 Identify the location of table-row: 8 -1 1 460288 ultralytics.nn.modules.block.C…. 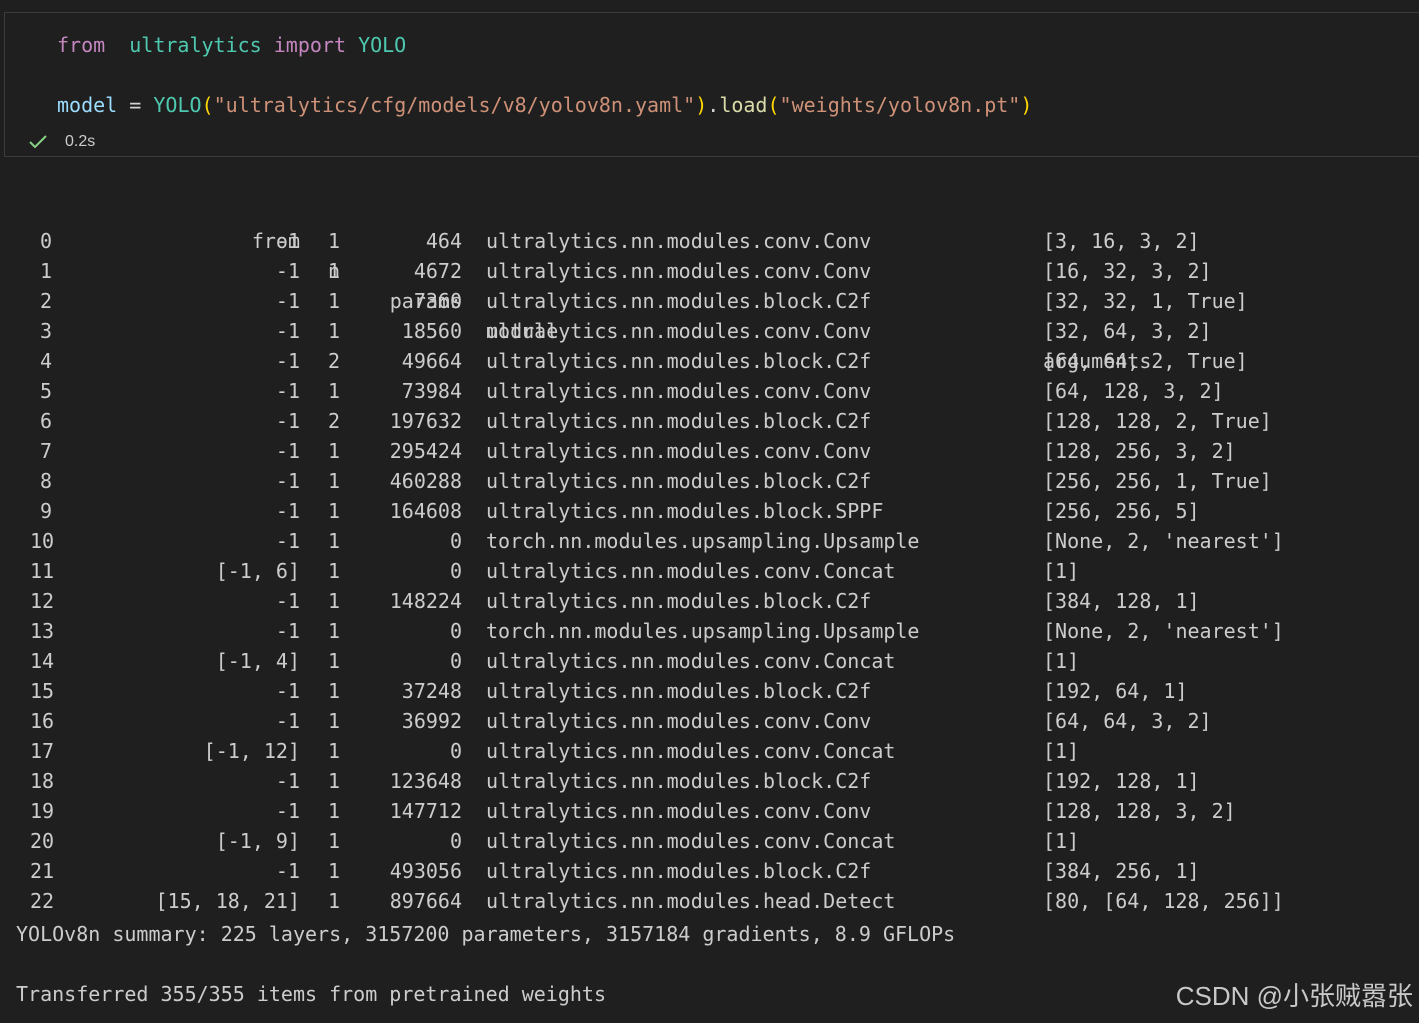
(709, 481).